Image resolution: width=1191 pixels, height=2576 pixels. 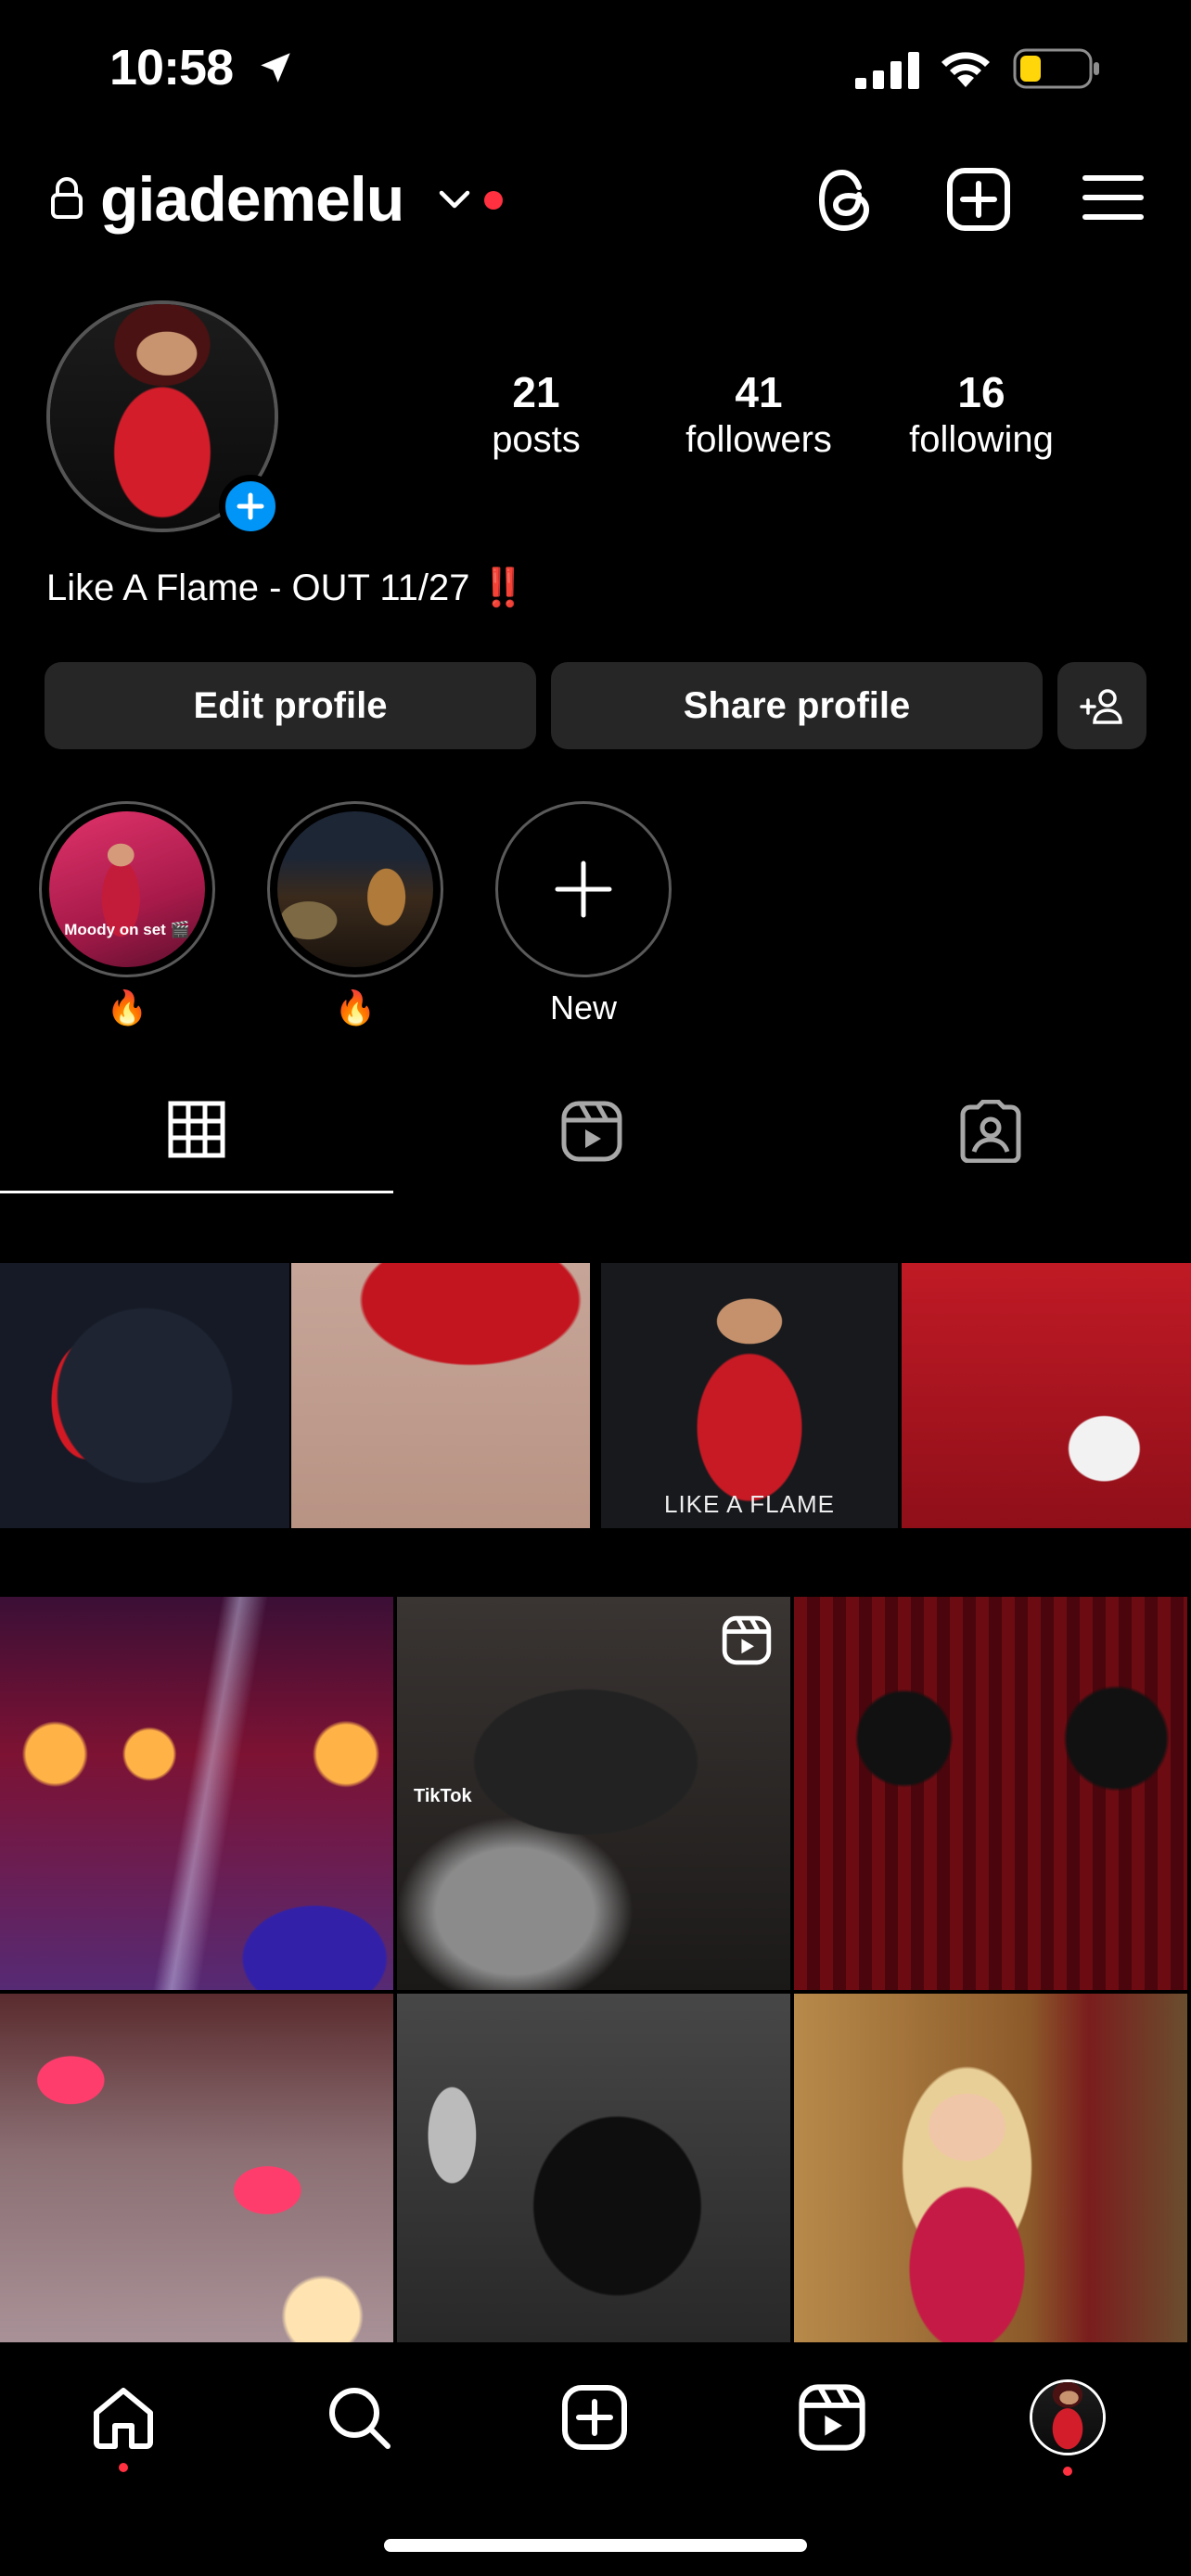 I want to click on location-arrow-icon, so click(x=275, y=67).